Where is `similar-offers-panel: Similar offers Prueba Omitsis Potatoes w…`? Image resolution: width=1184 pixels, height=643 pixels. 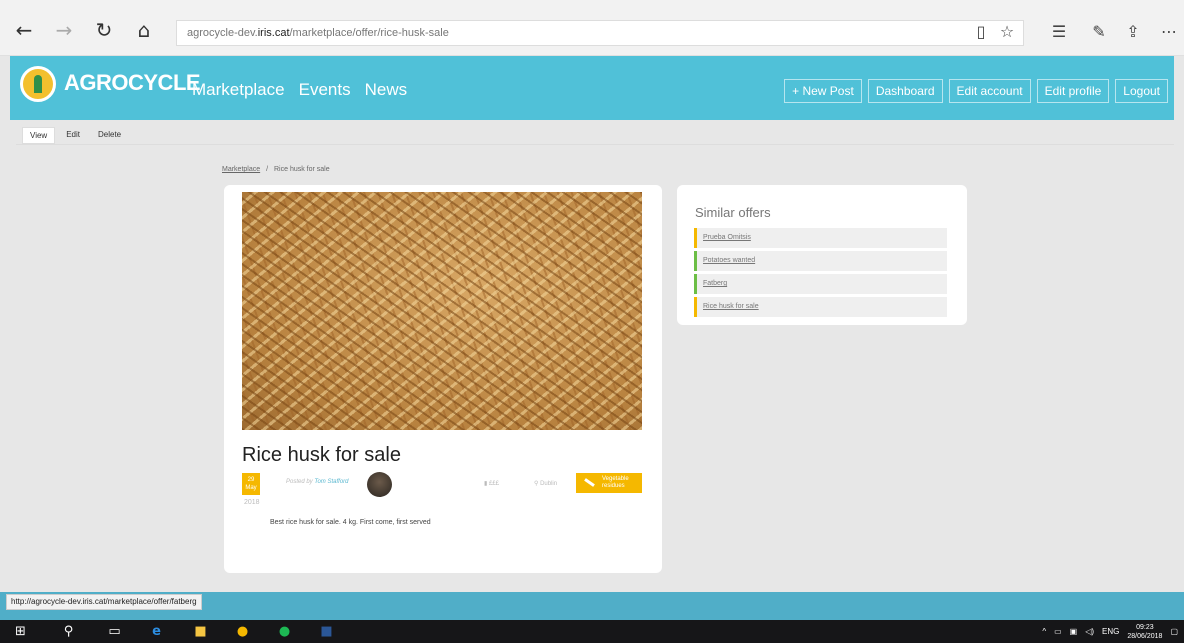 similar-offers-panel: Similar offers Prueba Omitsis Potatoes w… is located at coordinates (822, 255).